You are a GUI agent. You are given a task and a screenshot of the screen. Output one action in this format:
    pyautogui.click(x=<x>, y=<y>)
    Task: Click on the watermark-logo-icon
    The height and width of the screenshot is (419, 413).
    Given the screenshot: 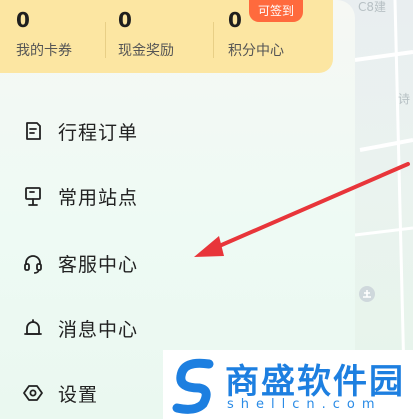 What is the action you would take?
    pyautogui.click(x=195, y=387)
    